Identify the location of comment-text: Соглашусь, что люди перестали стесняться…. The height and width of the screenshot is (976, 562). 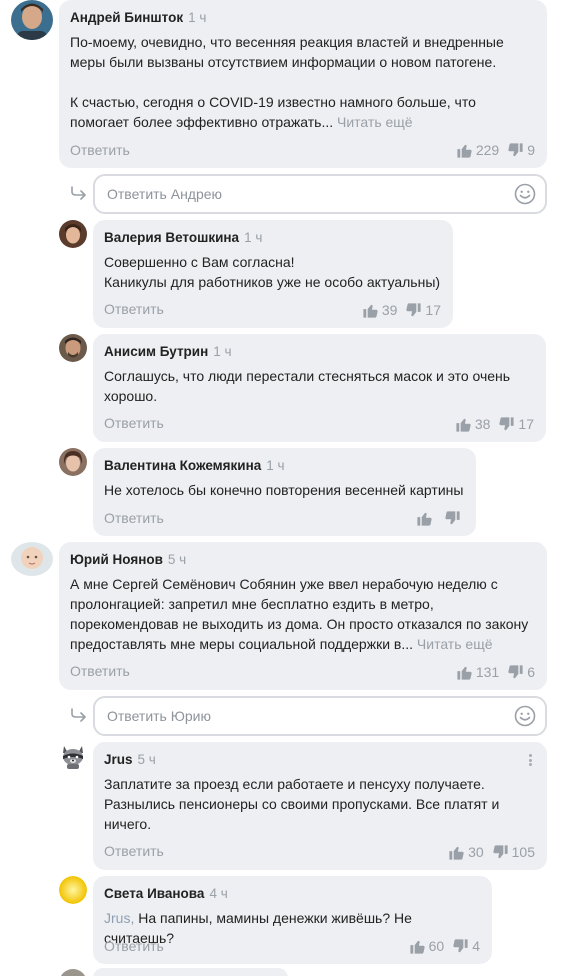
(314, 386).